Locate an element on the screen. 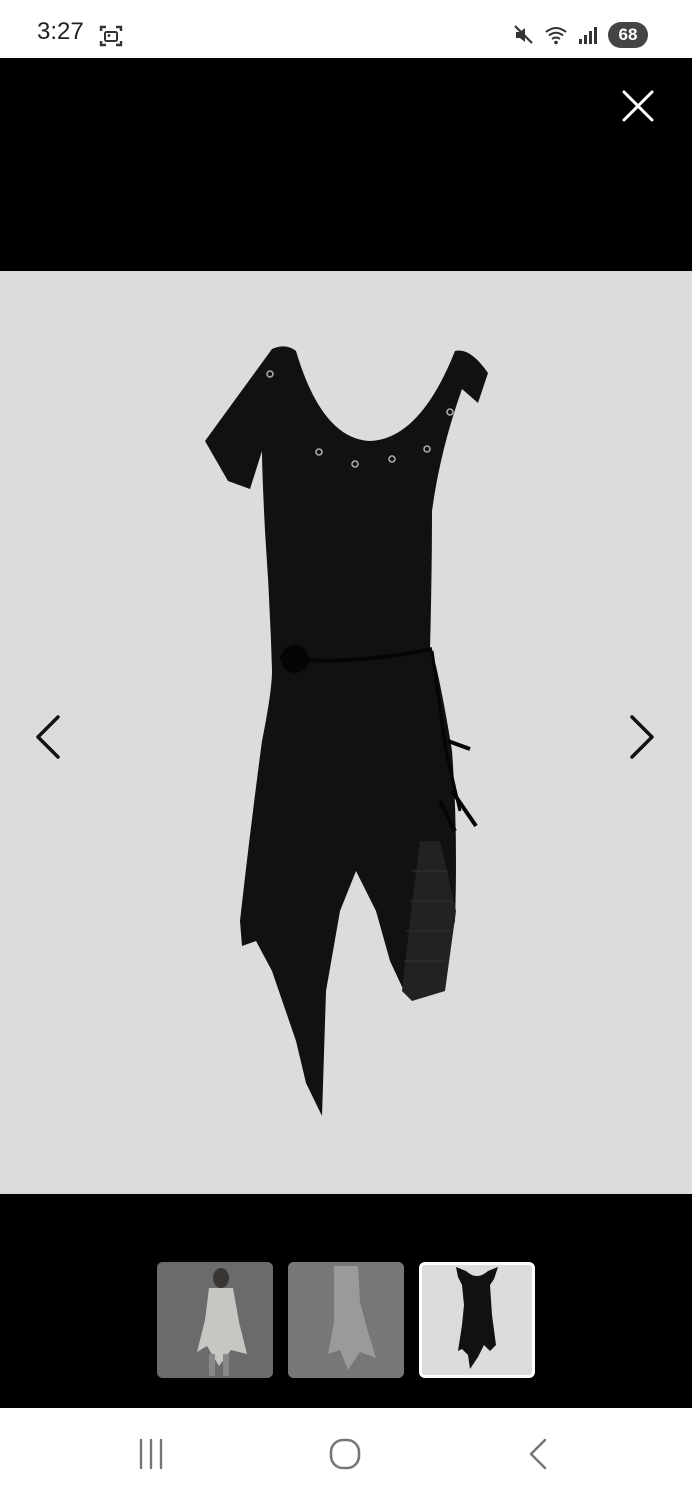  home-icon is located at coordinates (345, 1454).